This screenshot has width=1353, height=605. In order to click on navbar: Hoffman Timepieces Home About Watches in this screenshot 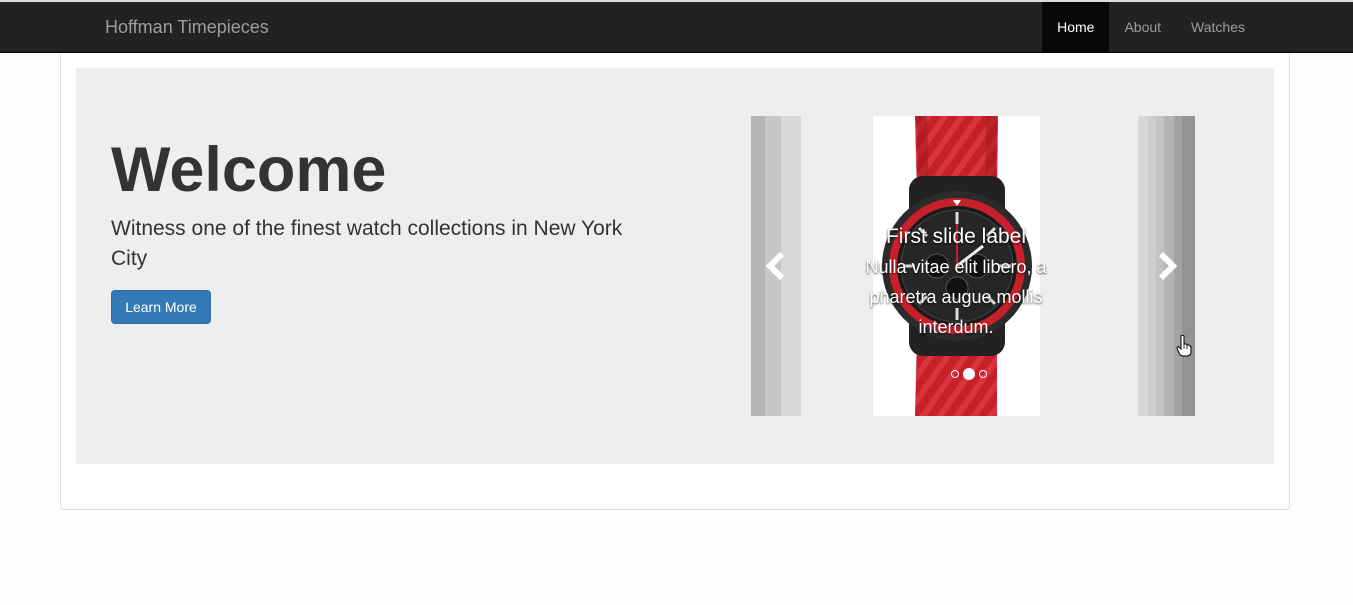, I will do `click(676, 26)`.